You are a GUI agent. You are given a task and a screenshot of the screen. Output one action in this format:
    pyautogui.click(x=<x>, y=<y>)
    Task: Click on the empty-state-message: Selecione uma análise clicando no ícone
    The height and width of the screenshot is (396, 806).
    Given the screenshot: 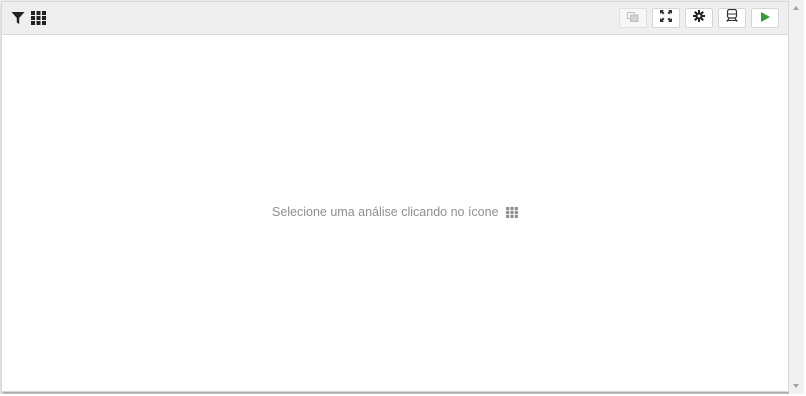 What is the action you would take?
    pyautogui.click(x=395, y=213)
    